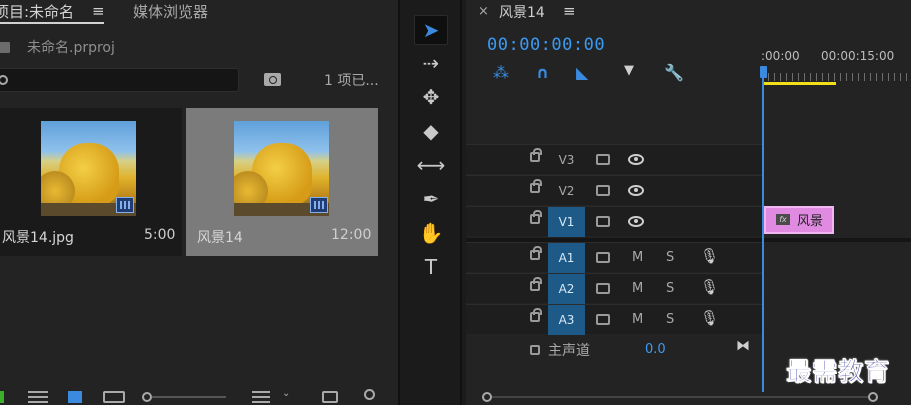 The width and height of the screenshot is (911, 405). I want to click on item-duration: 5:00, so click(160, 235).